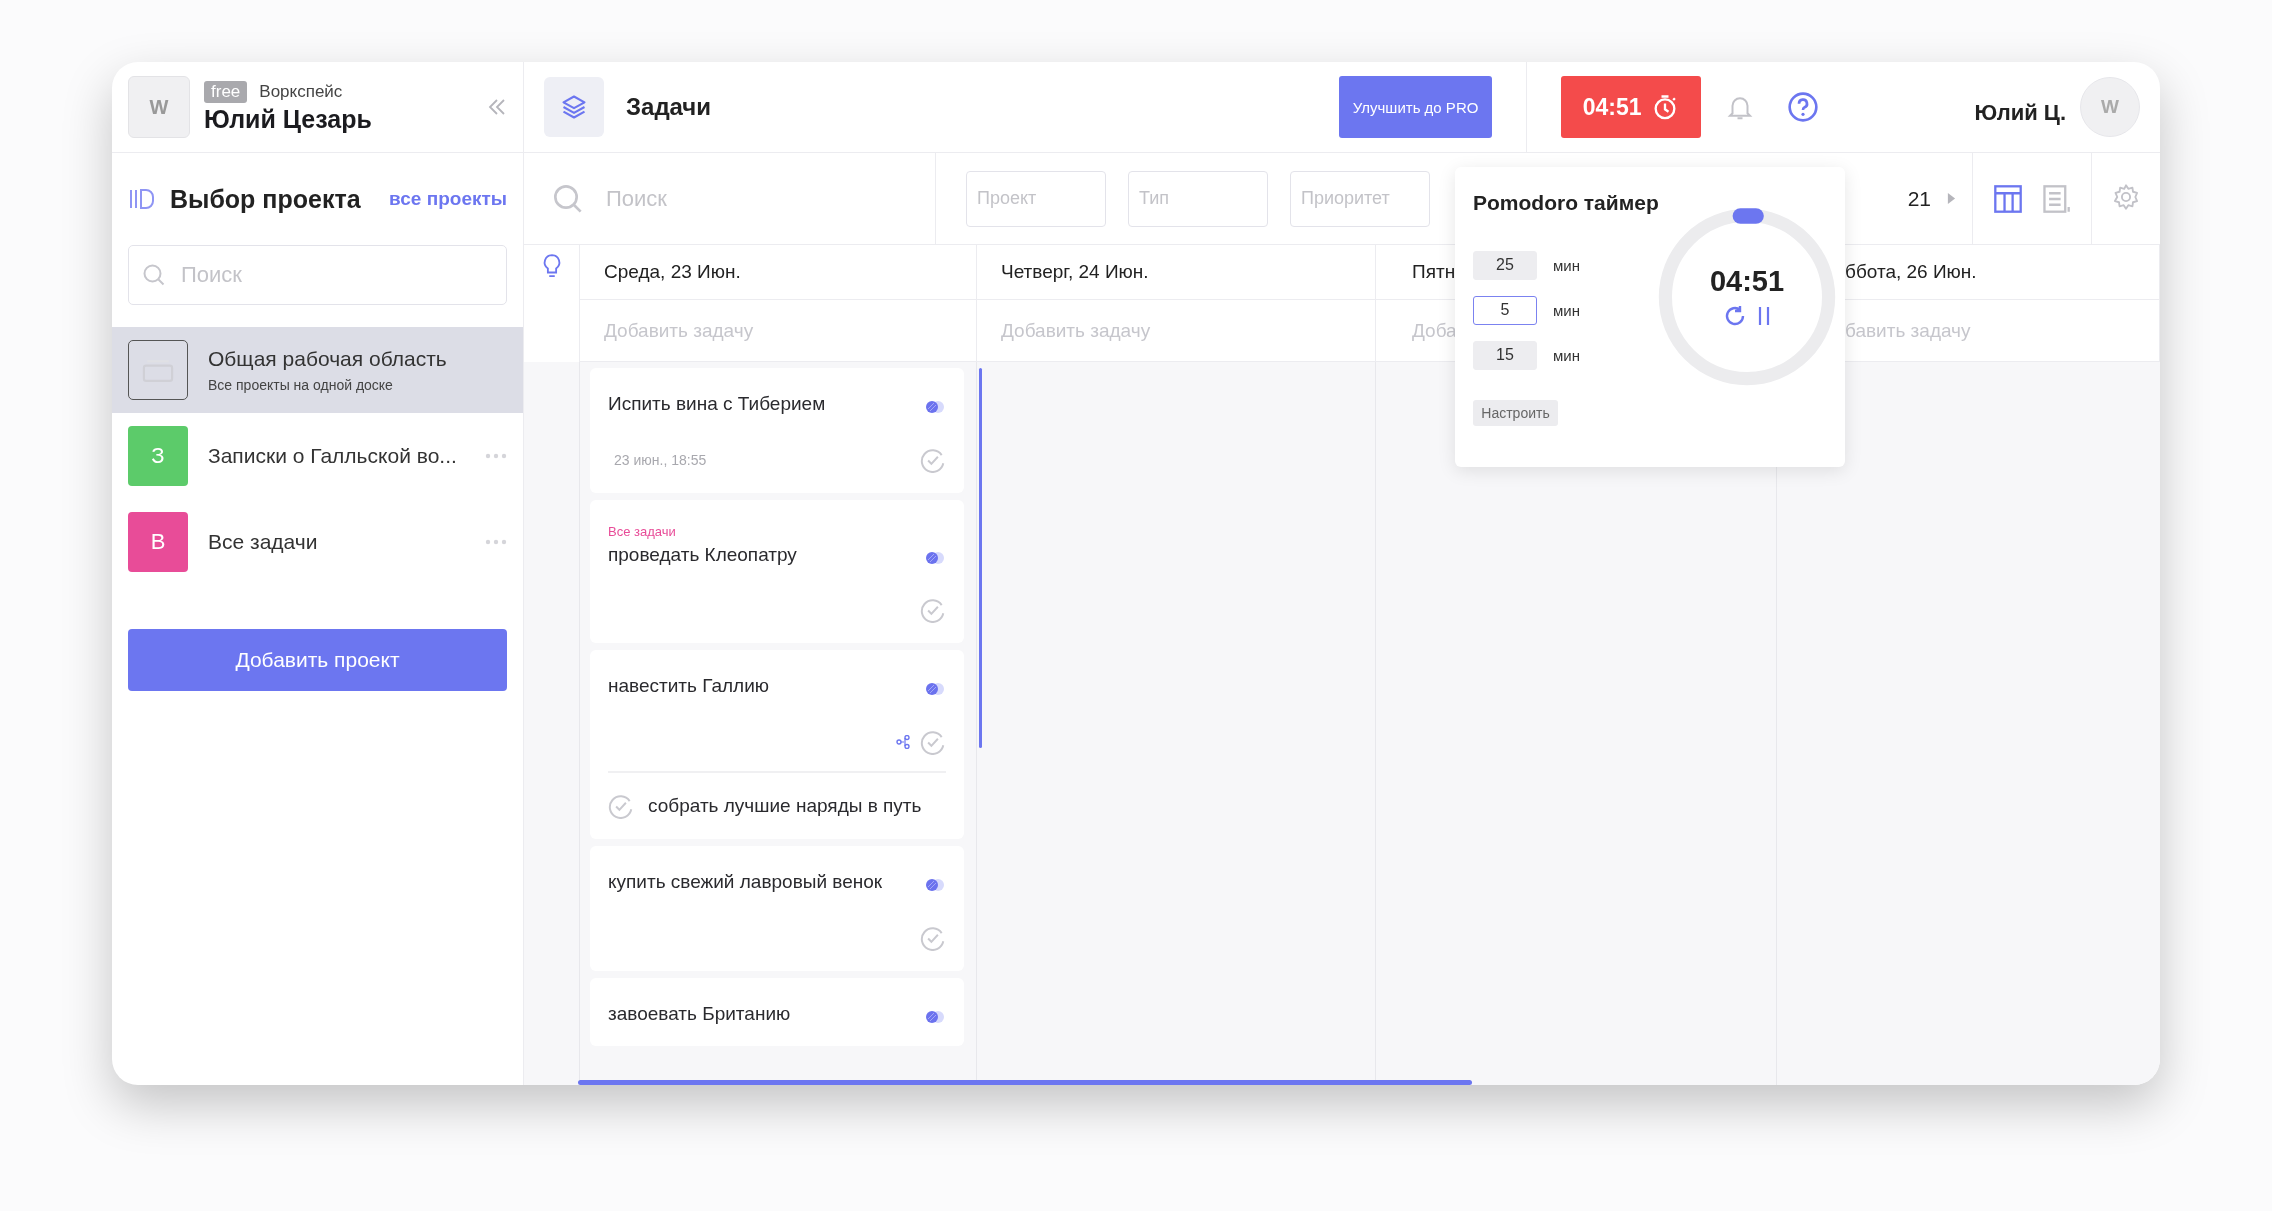 This screenshot has width=2272, height=1211. What do you see at coordinates (1951, 198) in the screenshot?
I see `next-arrow-icon` at bounding box center [1951, 198].